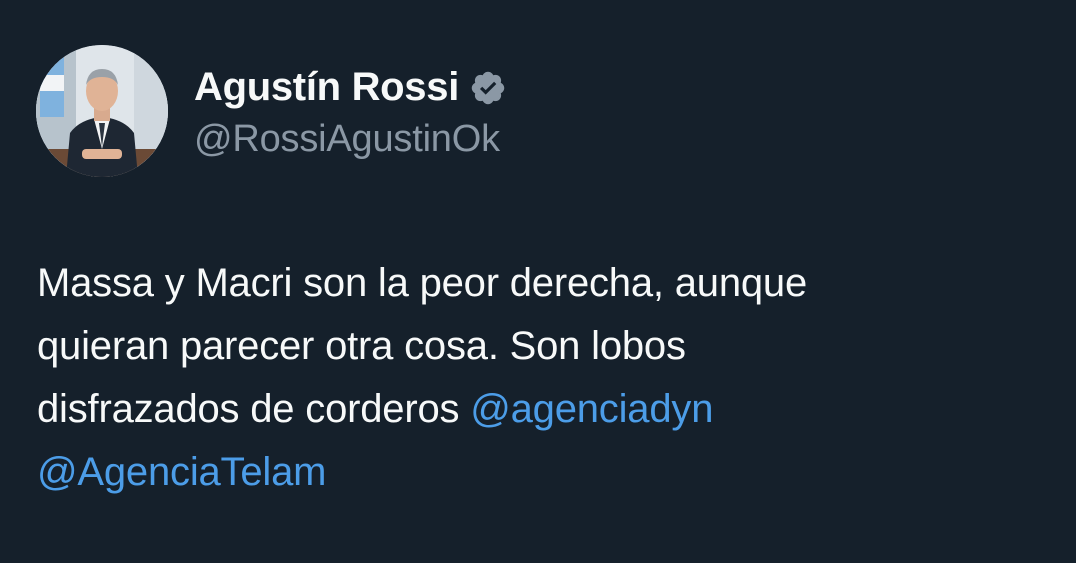 This screenshot has height=563, width=1076. What do you see at coordinates (254, 409) in the screenshot?
I see `tweet-text-segment: disfrazados de corderos` at bounding box center [254, 409].